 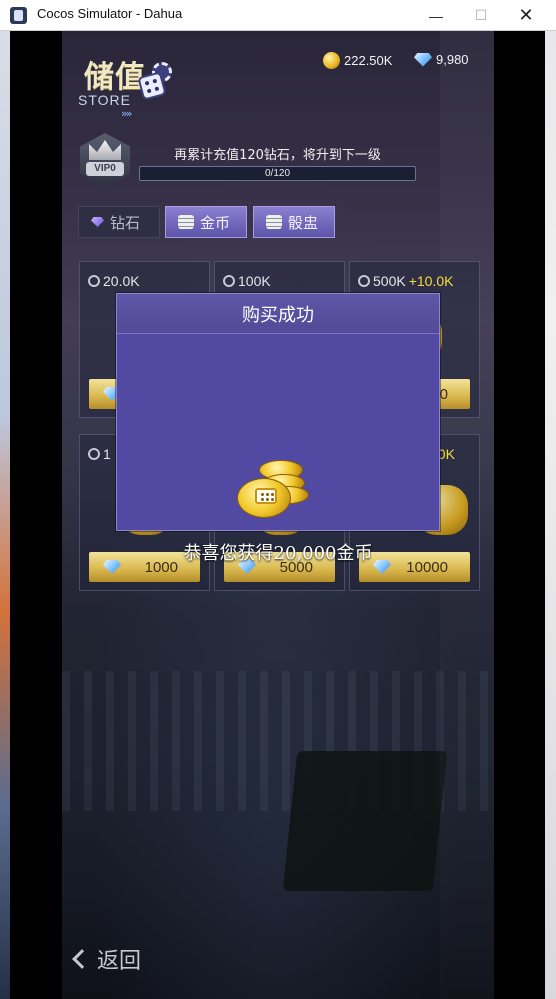 What do you see at coordinates (110, 13) in the screenshot?
I see `window-title: Cocos Simulator - Dahua` at bounding box center [110, 13].